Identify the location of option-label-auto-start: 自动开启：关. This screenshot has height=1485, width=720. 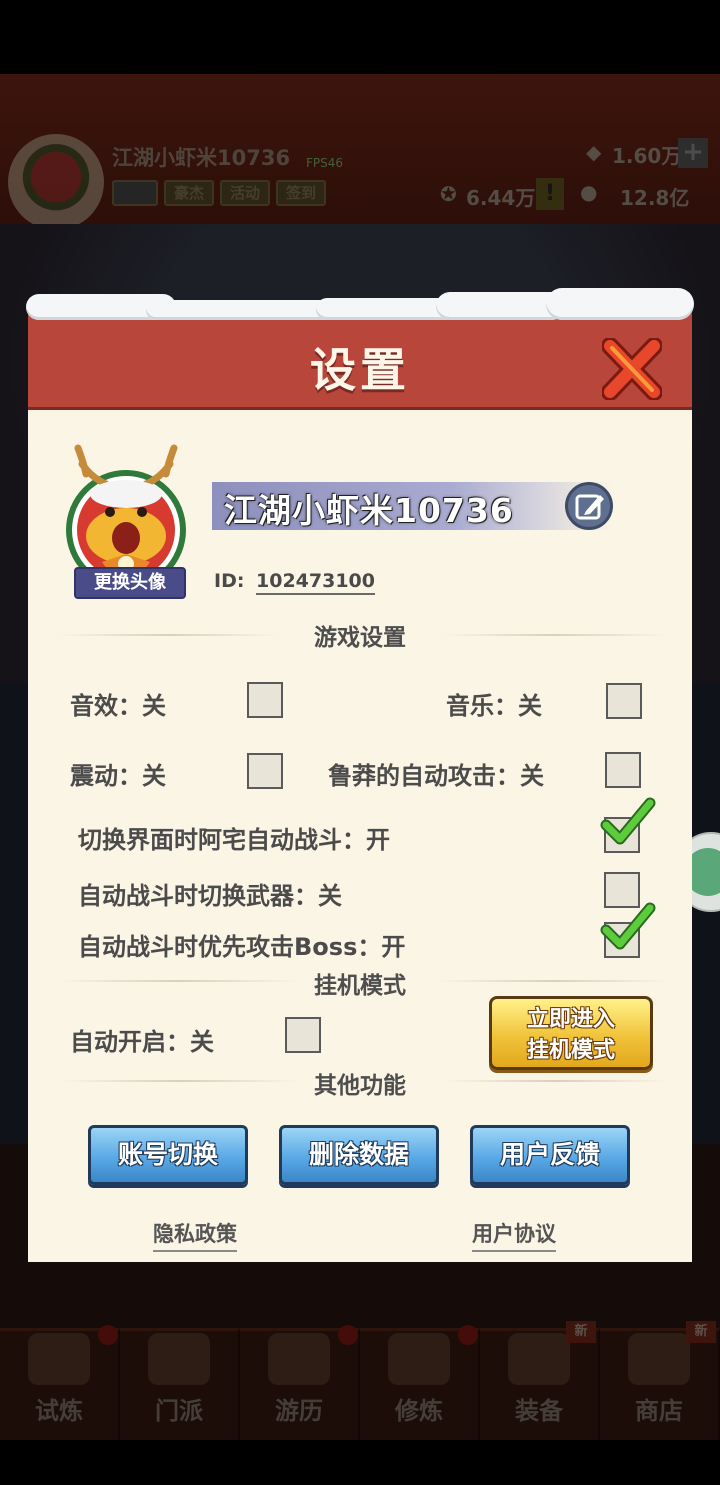
(142, 1042).